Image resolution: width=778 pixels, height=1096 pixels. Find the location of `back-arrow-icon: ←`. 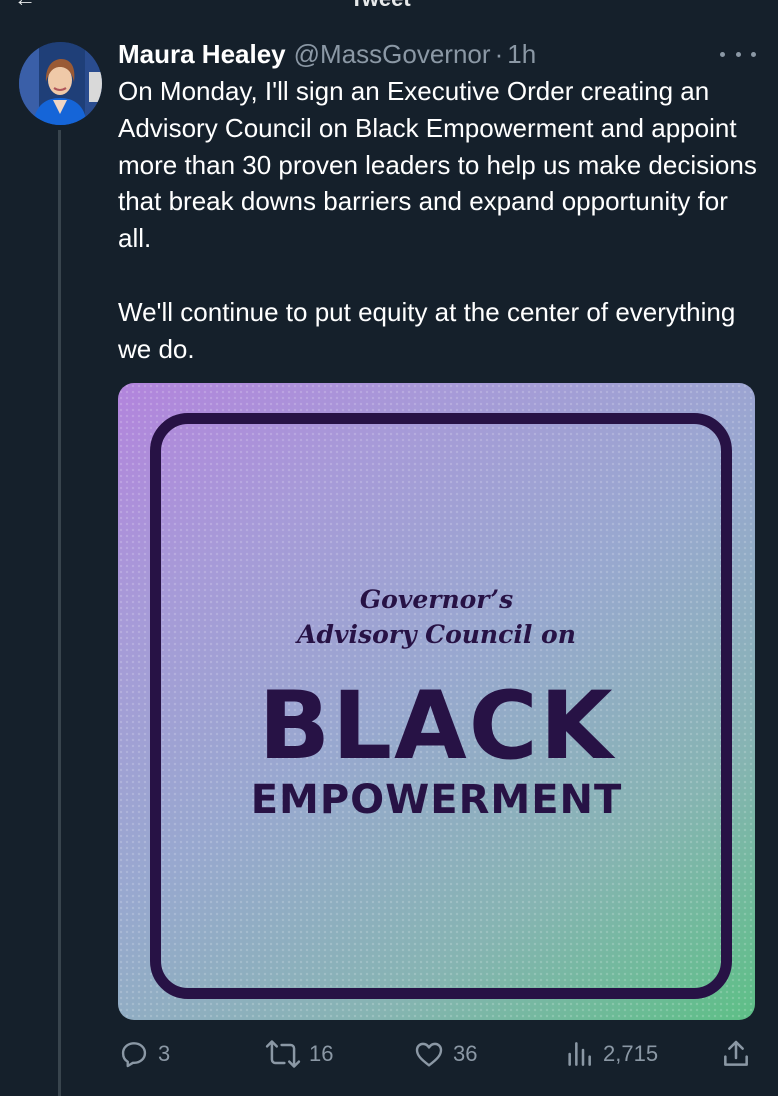

back-arrow-icon: ← is located at coordinates (25, 5).